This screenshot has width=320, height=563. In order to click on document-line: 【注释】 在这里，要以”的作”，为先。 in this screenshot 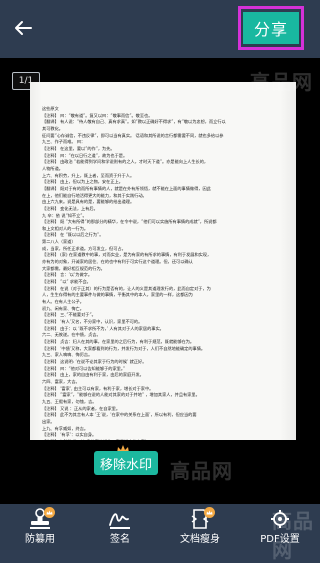, I will do `click(78, 148)`.